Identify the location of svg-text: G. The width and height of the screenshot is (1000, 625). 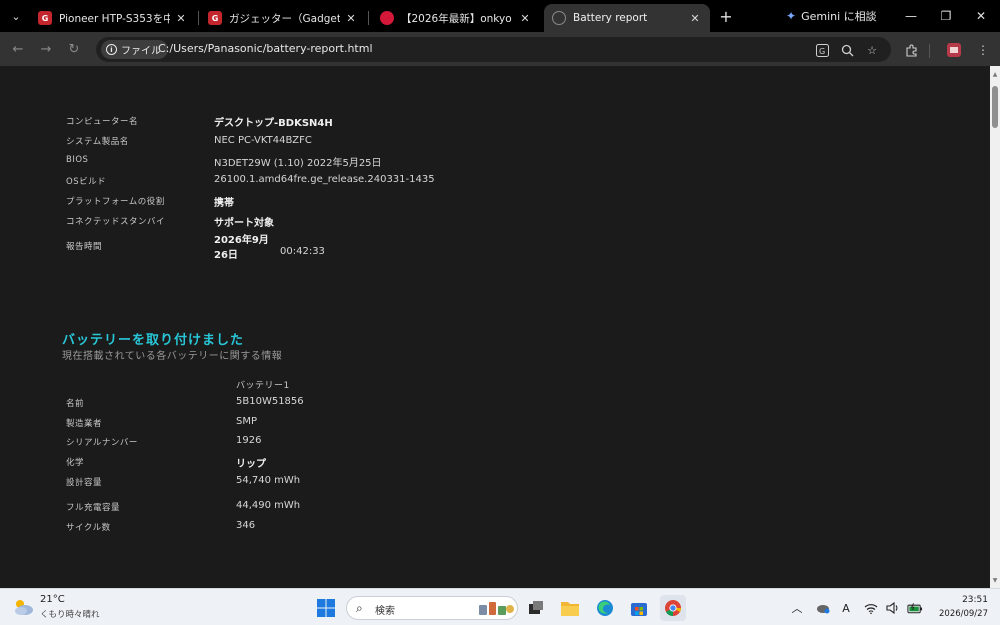
(822, 51).